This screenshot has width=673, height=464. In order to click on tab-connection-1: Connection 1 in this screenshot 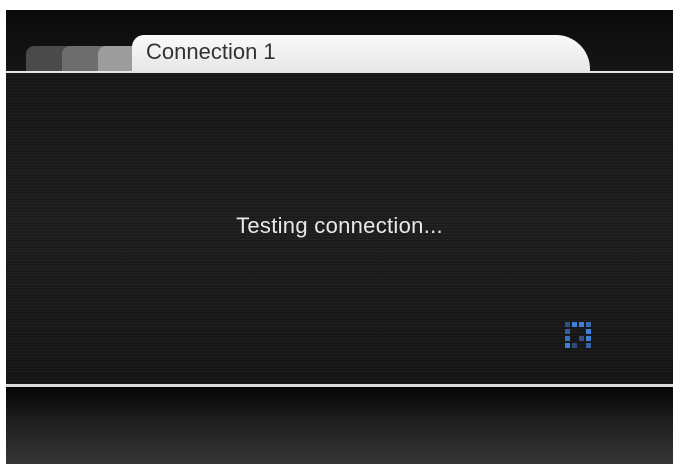, I will do `click(361, 54)`.